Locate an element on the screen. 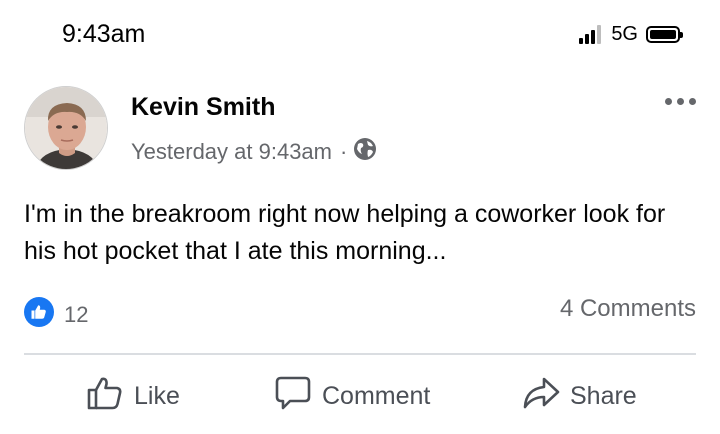 The height and width of the screenshot is (434, 720). globe-icon is located at coordinates (365, 152).